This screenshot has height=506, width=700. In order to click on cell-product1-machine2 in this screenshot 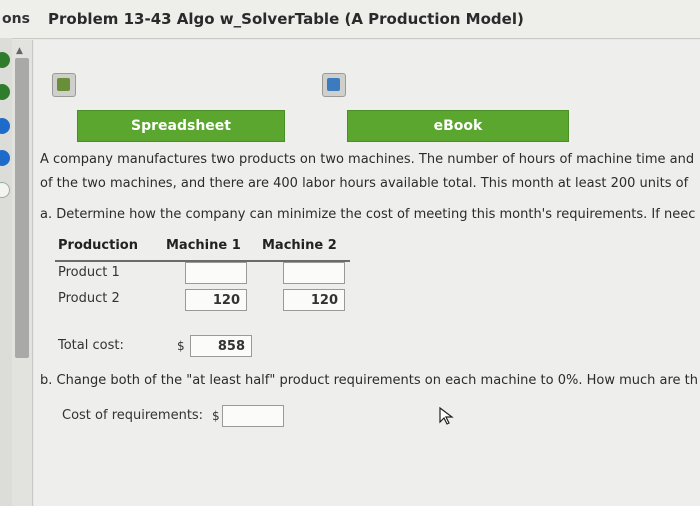, I will do `click(314, 273)`.